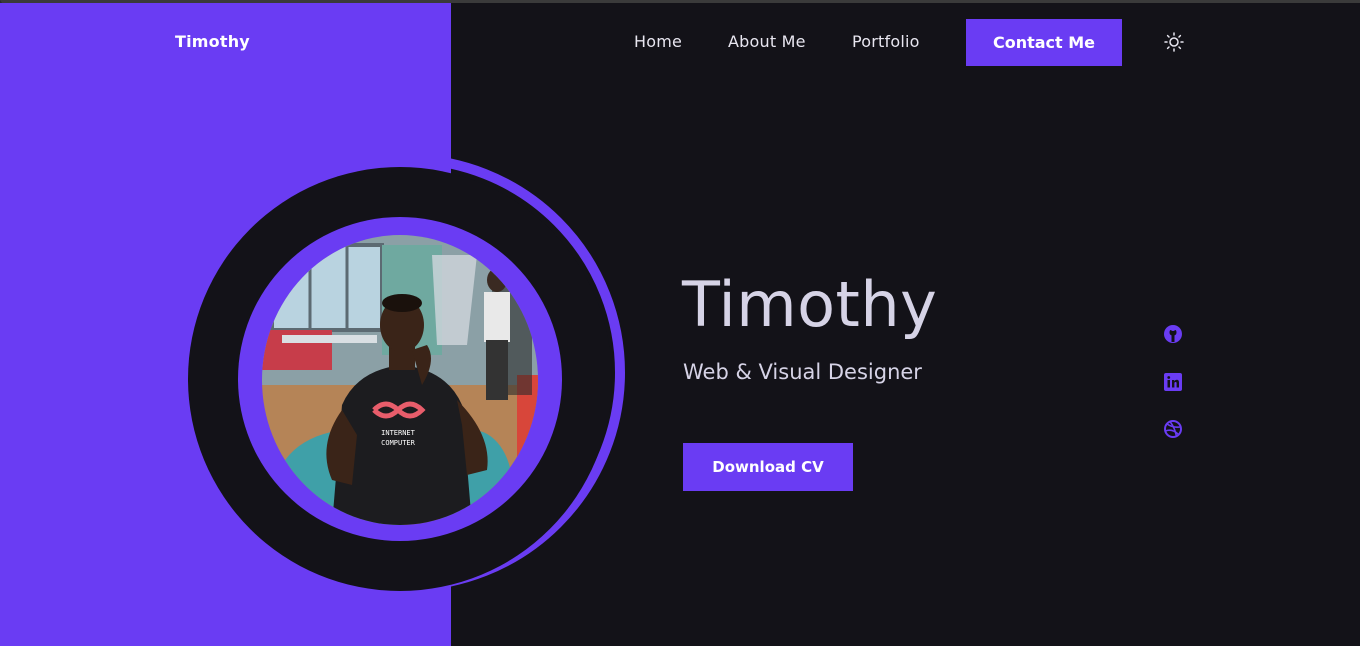 The width and height of the screenshot is (1360, 646). Describe the element at coordinates (212, 41) in the screenshot. I see `nav-logo: Timothy` at that location.